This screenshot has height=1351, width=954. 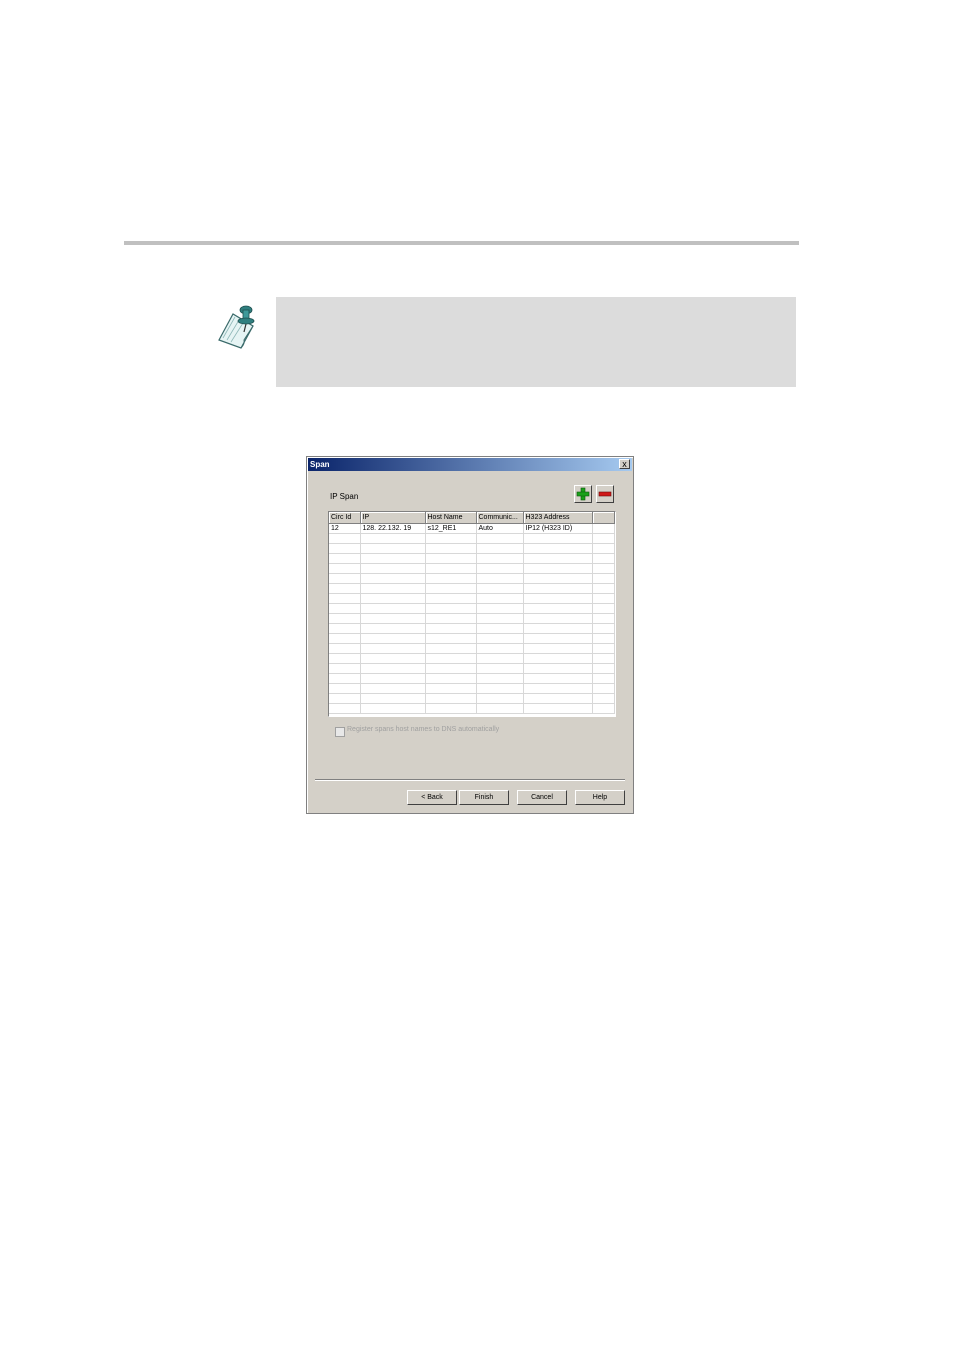 What do you see at coordinates (451, 518) in the screenshot?
I see `column-header: Host Name` at bounding box center [451, 518].